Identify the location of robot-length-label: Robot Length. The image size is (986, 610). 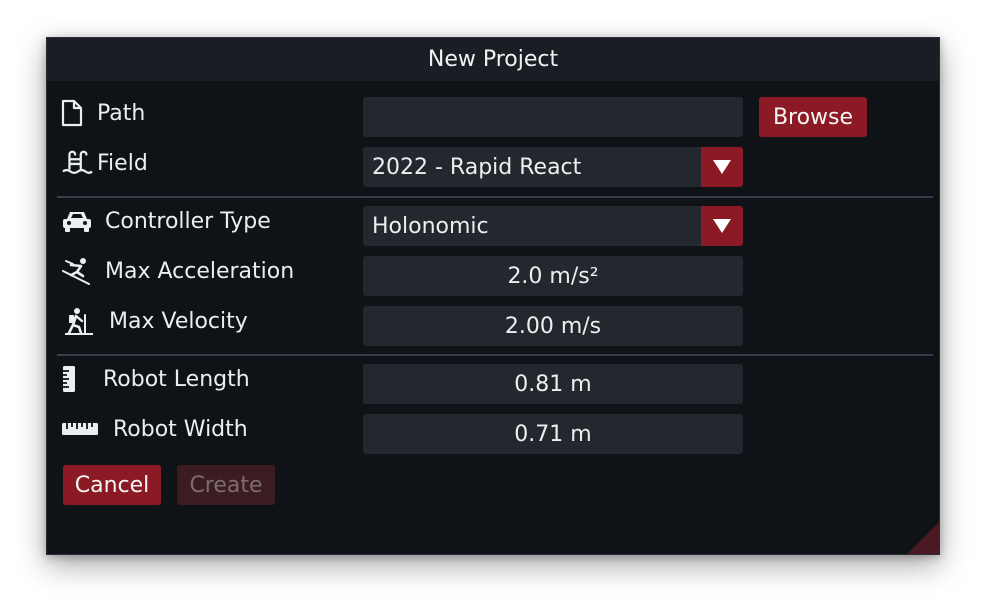
(176, 379).